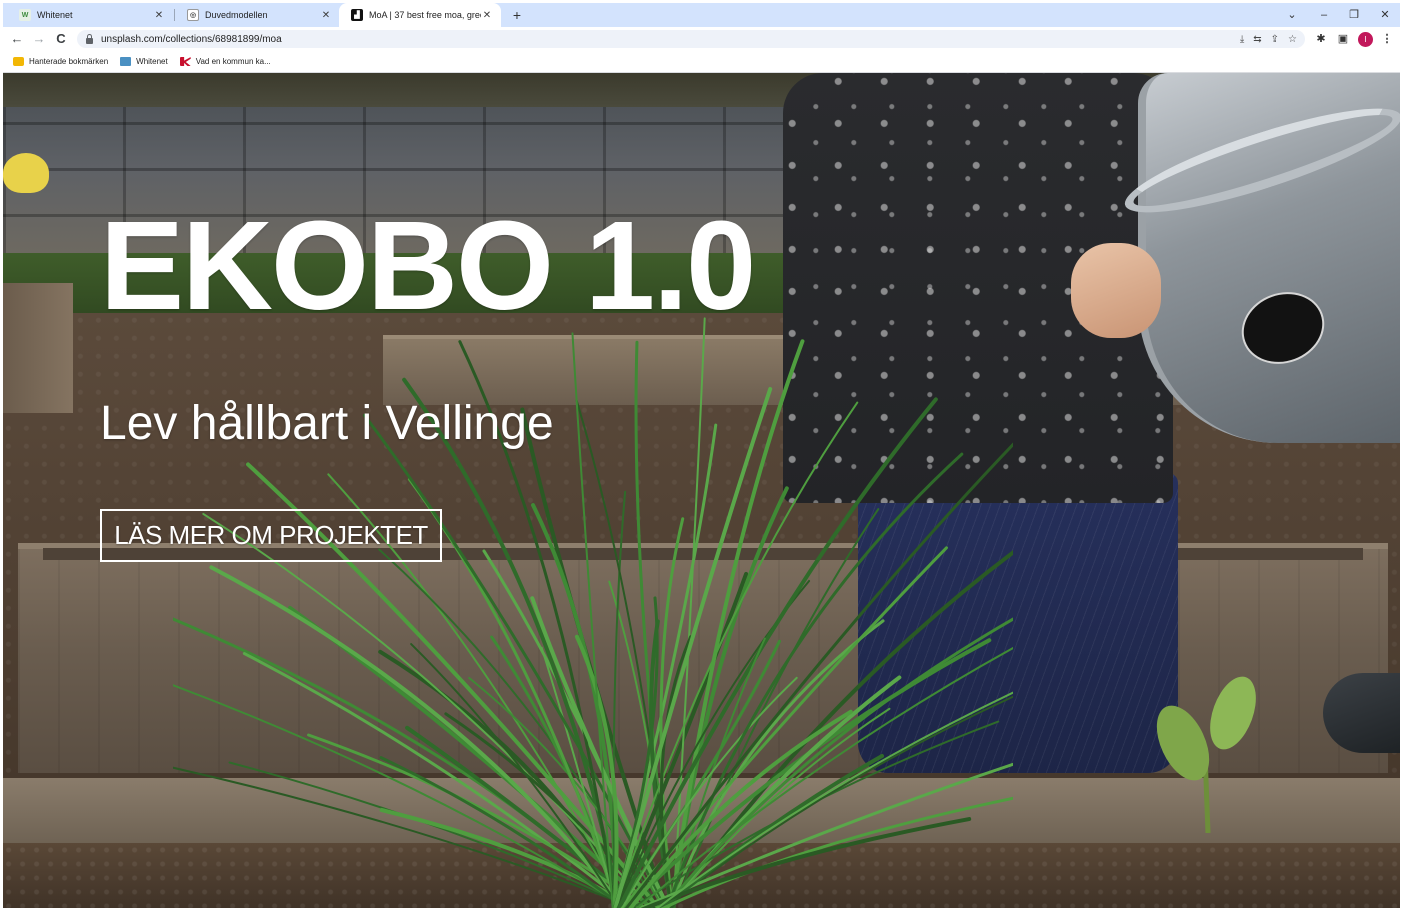  Describe the element at coordinates (357, 15) in the screenshot. I see `unsplash-icon: ▟` at that location.